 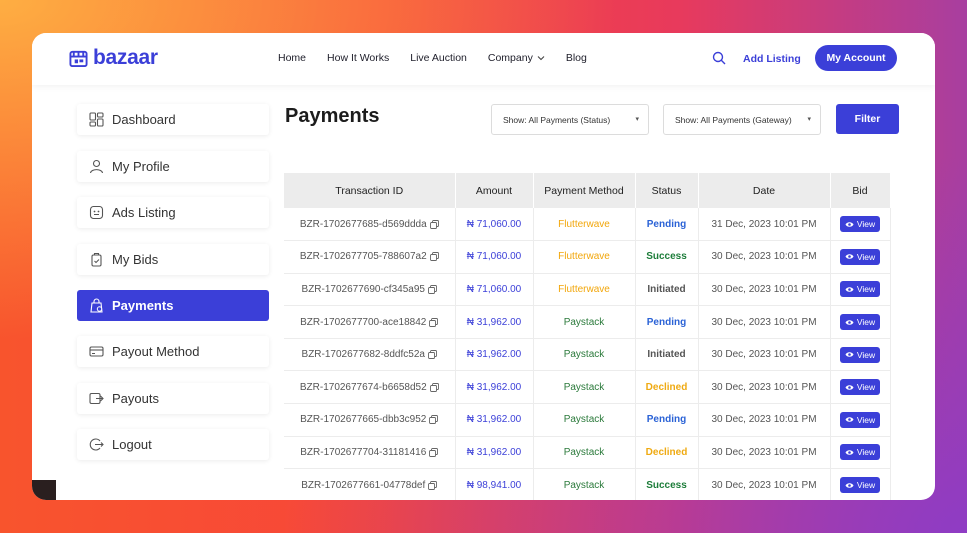 I want to click on sidebar-item-payouts: Payouts, so click(x=173, y=398).